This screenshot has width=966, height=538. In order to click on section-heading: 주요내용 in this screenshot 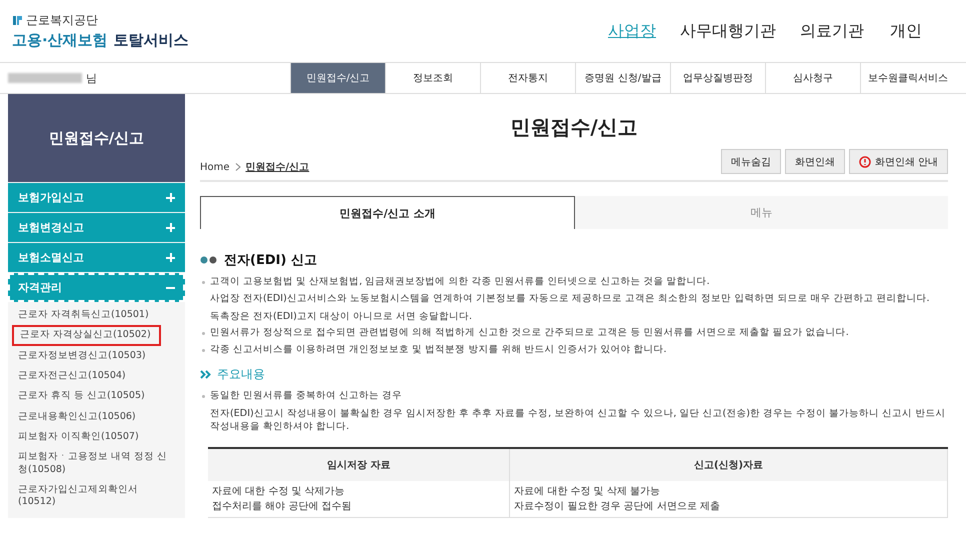, I will do `click(241, 375)`.